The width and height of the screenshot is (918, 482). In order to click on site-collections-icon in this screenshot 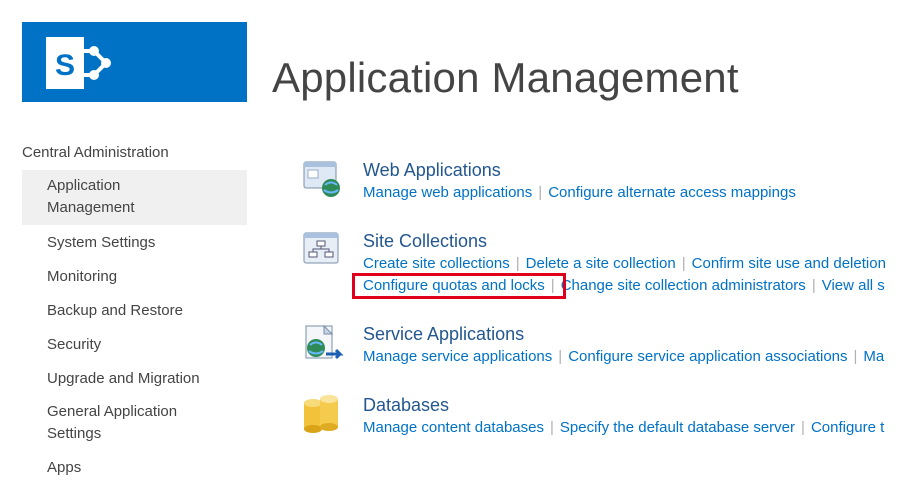, I will do `click(321, 248)`.